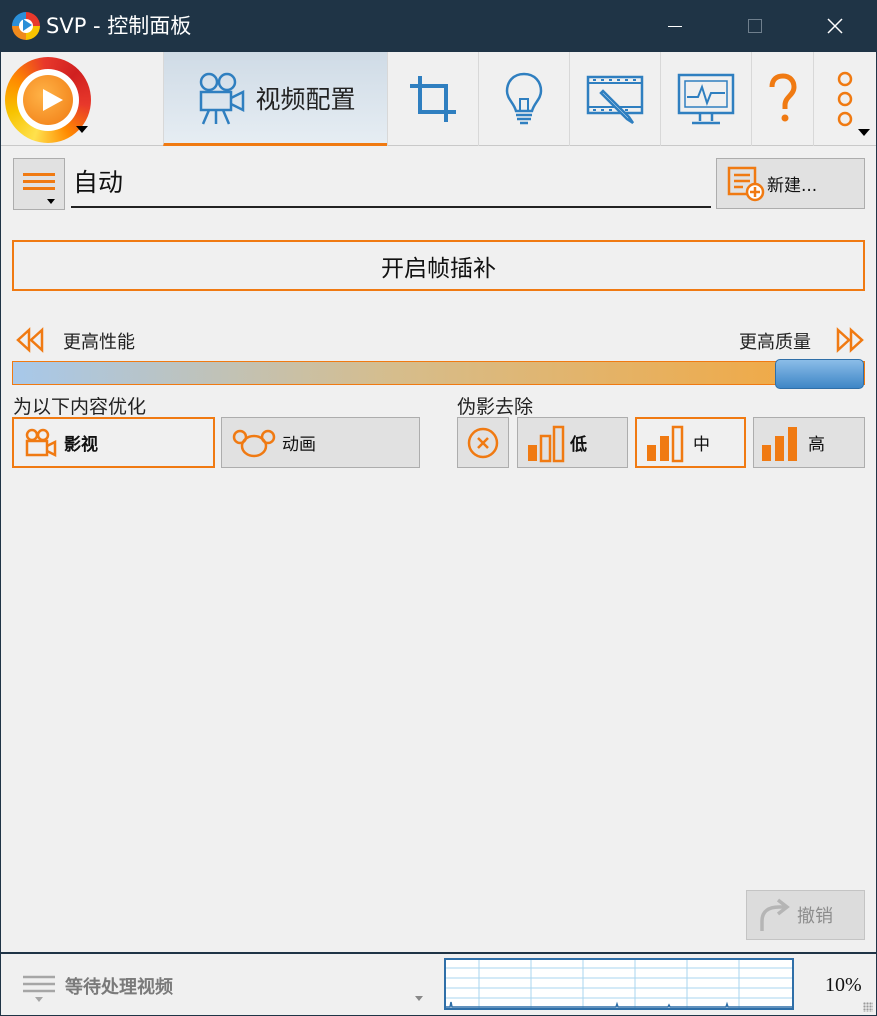 This screenshot has width=877, height=1016. Describe the element at coordinates (51, 201) in the screenshot. I see `menu-dropdown-arrow-icon` at that location.